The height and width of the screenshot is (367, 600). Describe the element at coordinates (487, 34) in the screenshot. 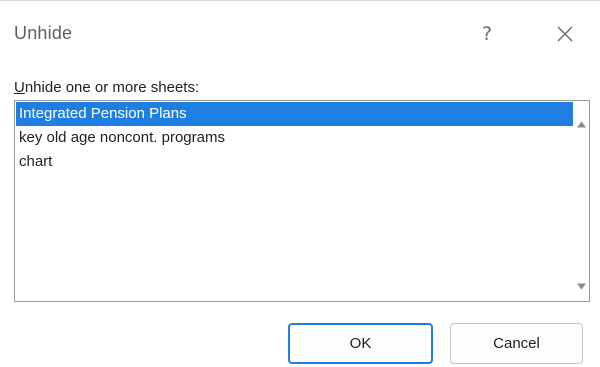

I see `help-button: ?` at that location.